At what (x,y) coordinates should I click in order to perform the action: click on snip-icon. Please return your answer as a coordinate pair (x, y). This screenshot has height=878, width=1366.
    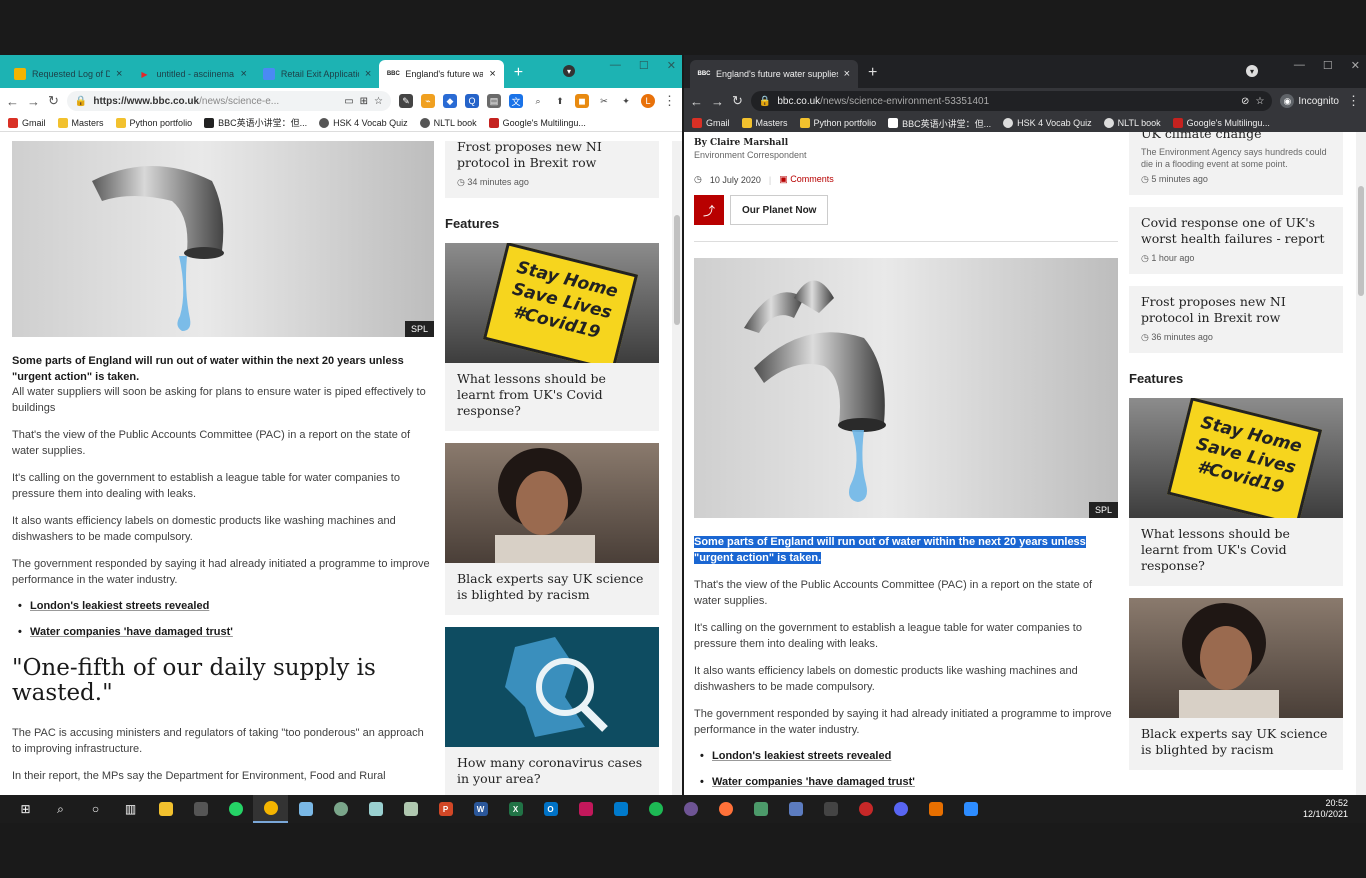
    Looking at the image, I should click on (375, 809).